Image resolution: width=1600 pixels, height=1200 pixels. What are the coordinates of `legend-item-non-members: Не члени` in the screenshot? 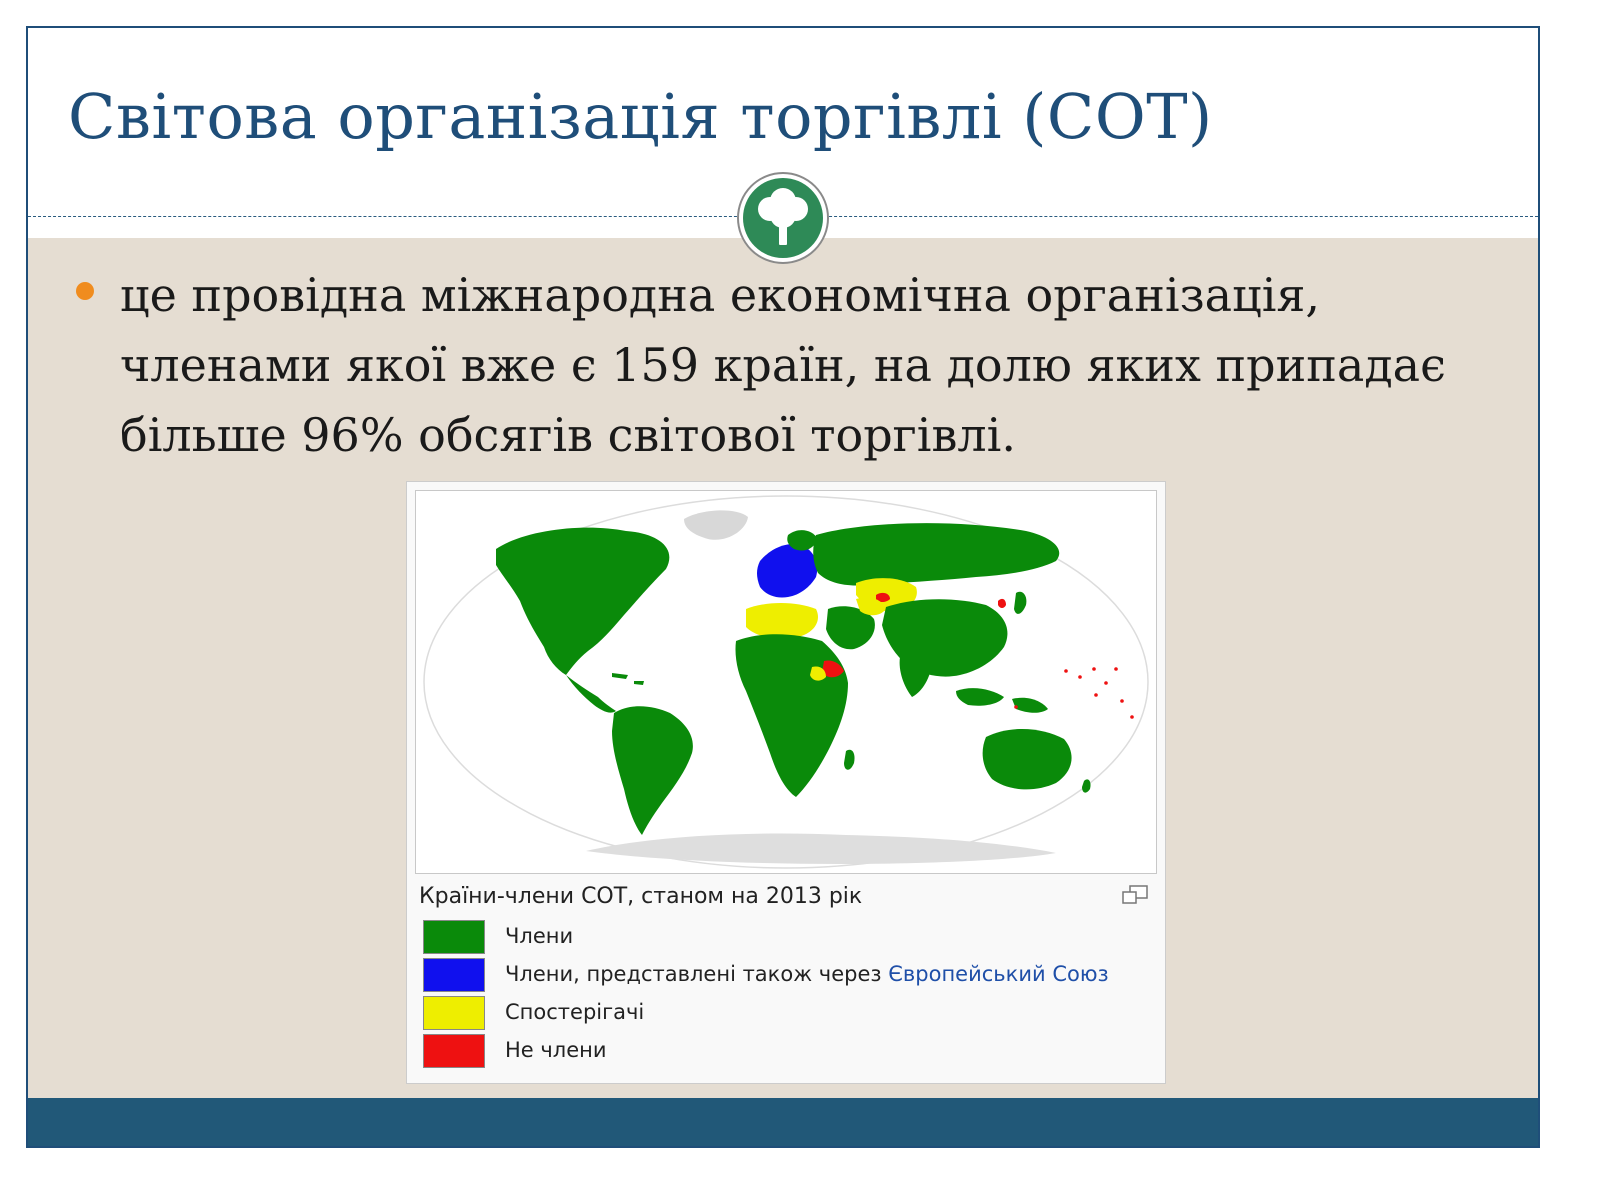 It's located at (783, 1053).